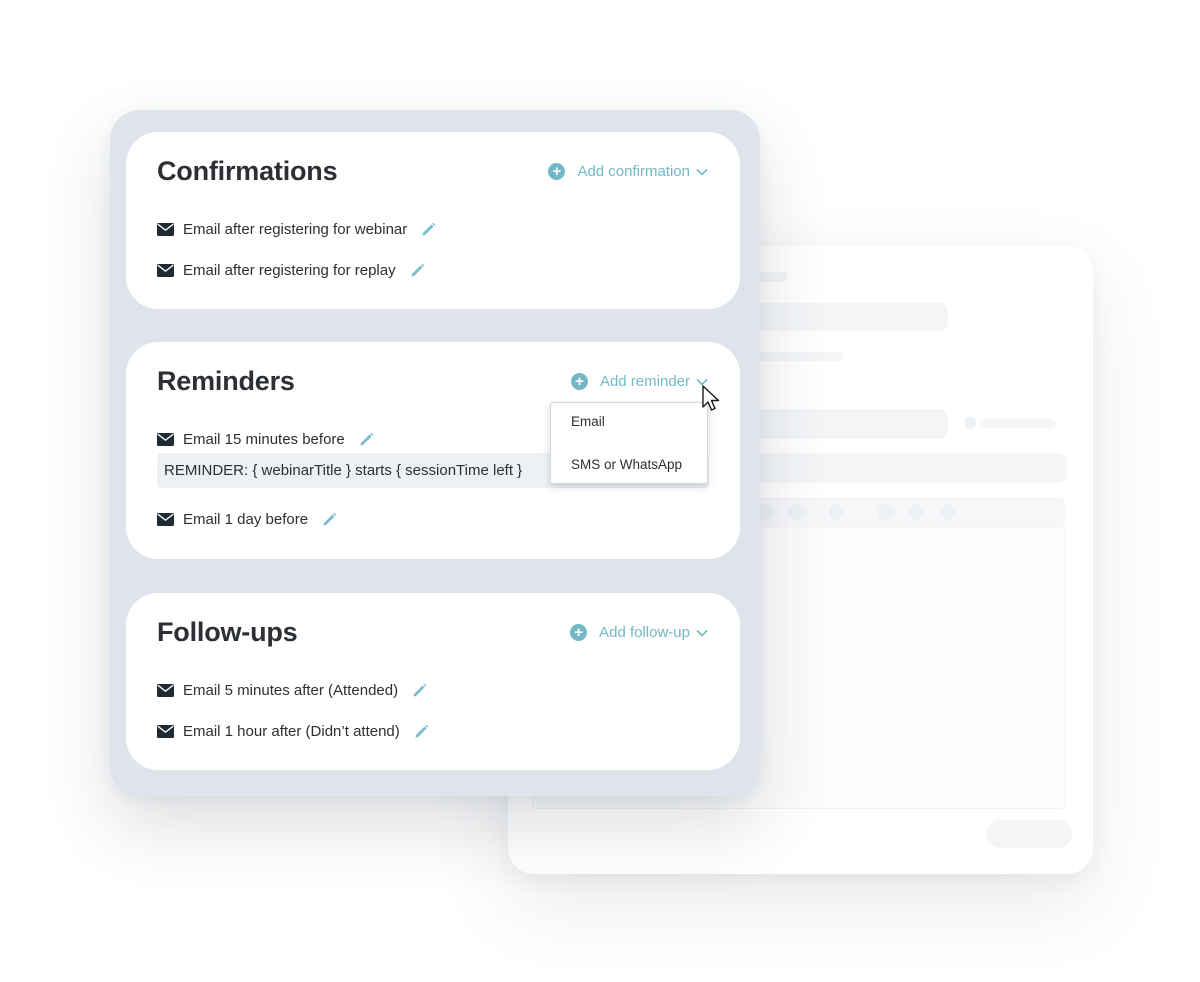 Image resolution: width=1200 pixels, height=982 pixels. I want to click on item-label: Email 1 hour after (Didn’t attend), so click(291, 731).